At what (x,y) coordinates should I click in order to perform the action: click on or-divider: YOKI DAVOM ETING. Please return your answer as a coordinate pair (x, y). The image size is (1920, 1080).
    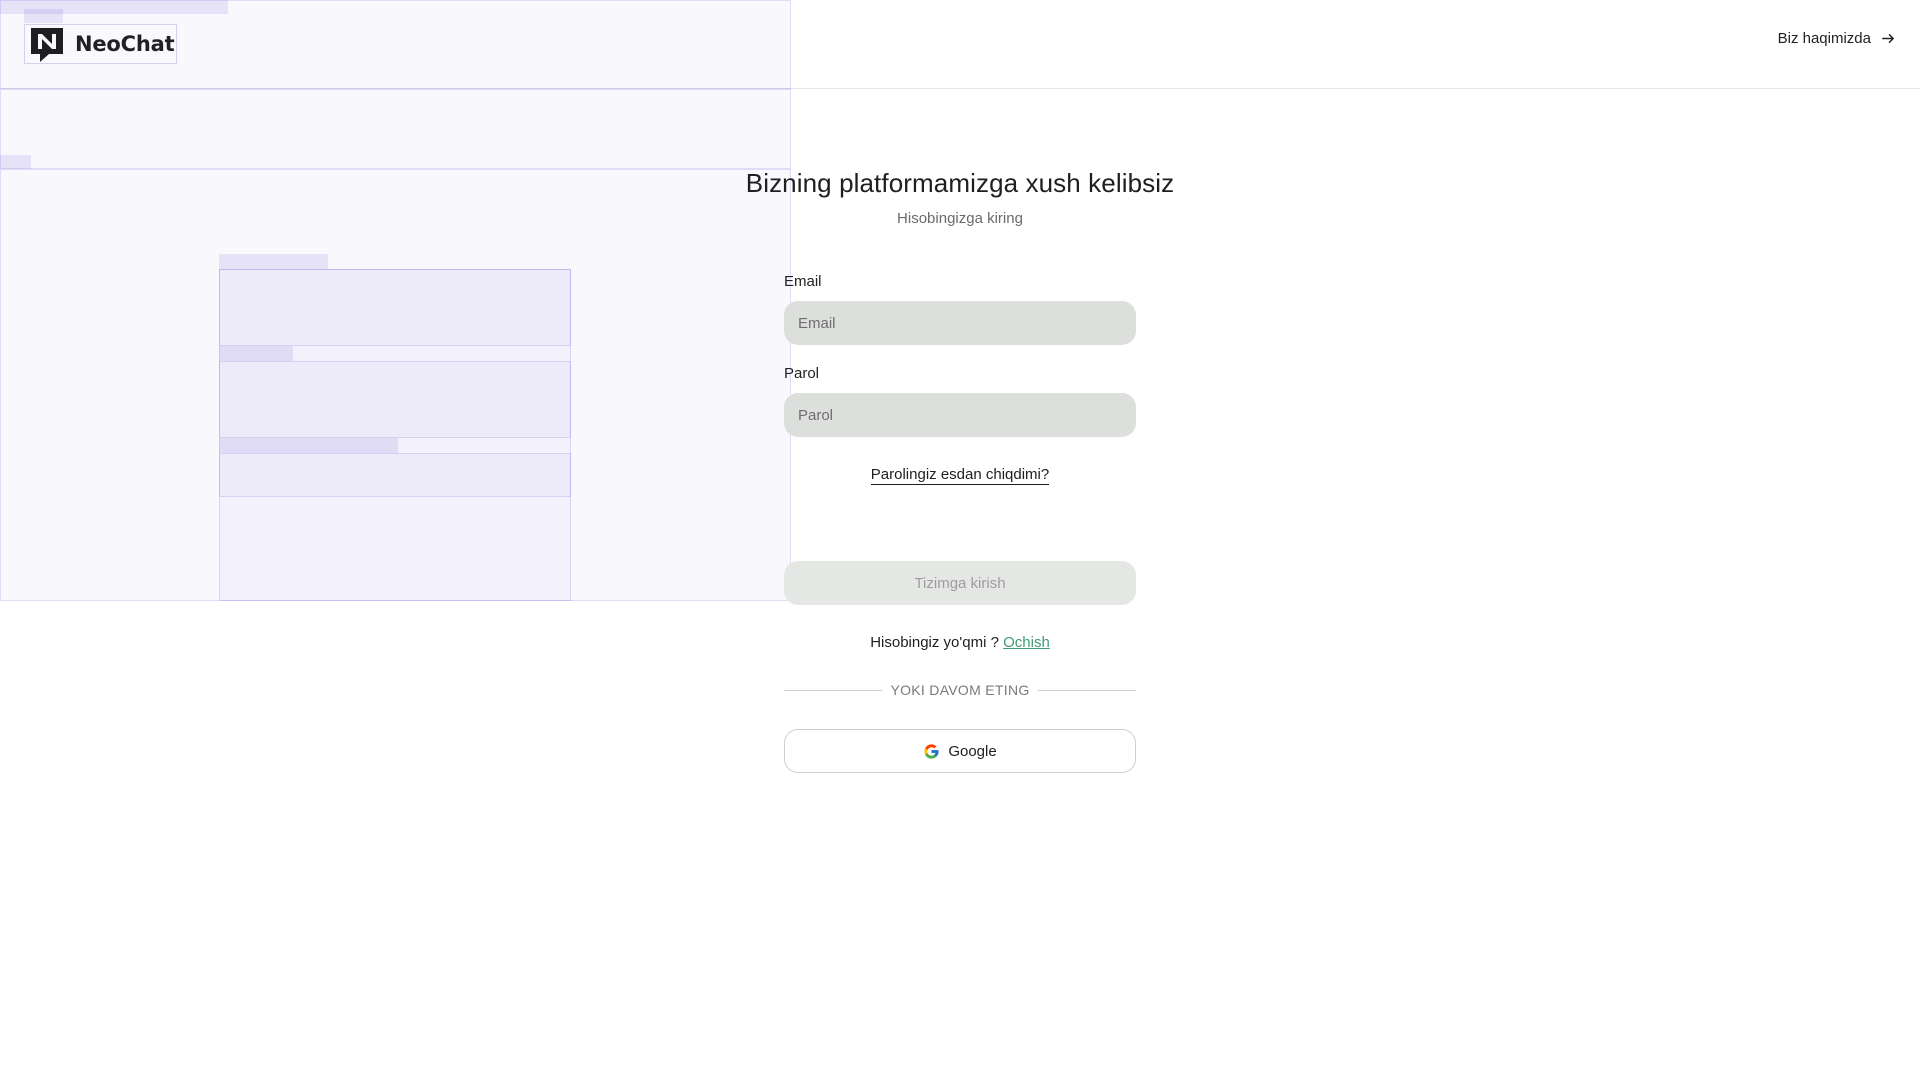
    Looking at the image, I should click on (960, 690).